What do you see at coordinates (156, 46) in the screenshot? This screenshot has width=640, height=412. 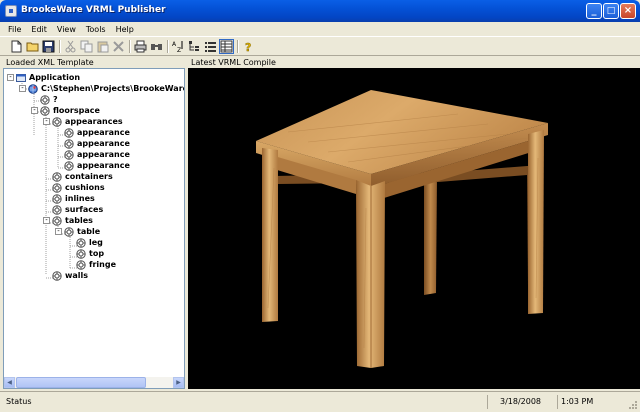 I see `find-icon` at bounding box center [156, 46].